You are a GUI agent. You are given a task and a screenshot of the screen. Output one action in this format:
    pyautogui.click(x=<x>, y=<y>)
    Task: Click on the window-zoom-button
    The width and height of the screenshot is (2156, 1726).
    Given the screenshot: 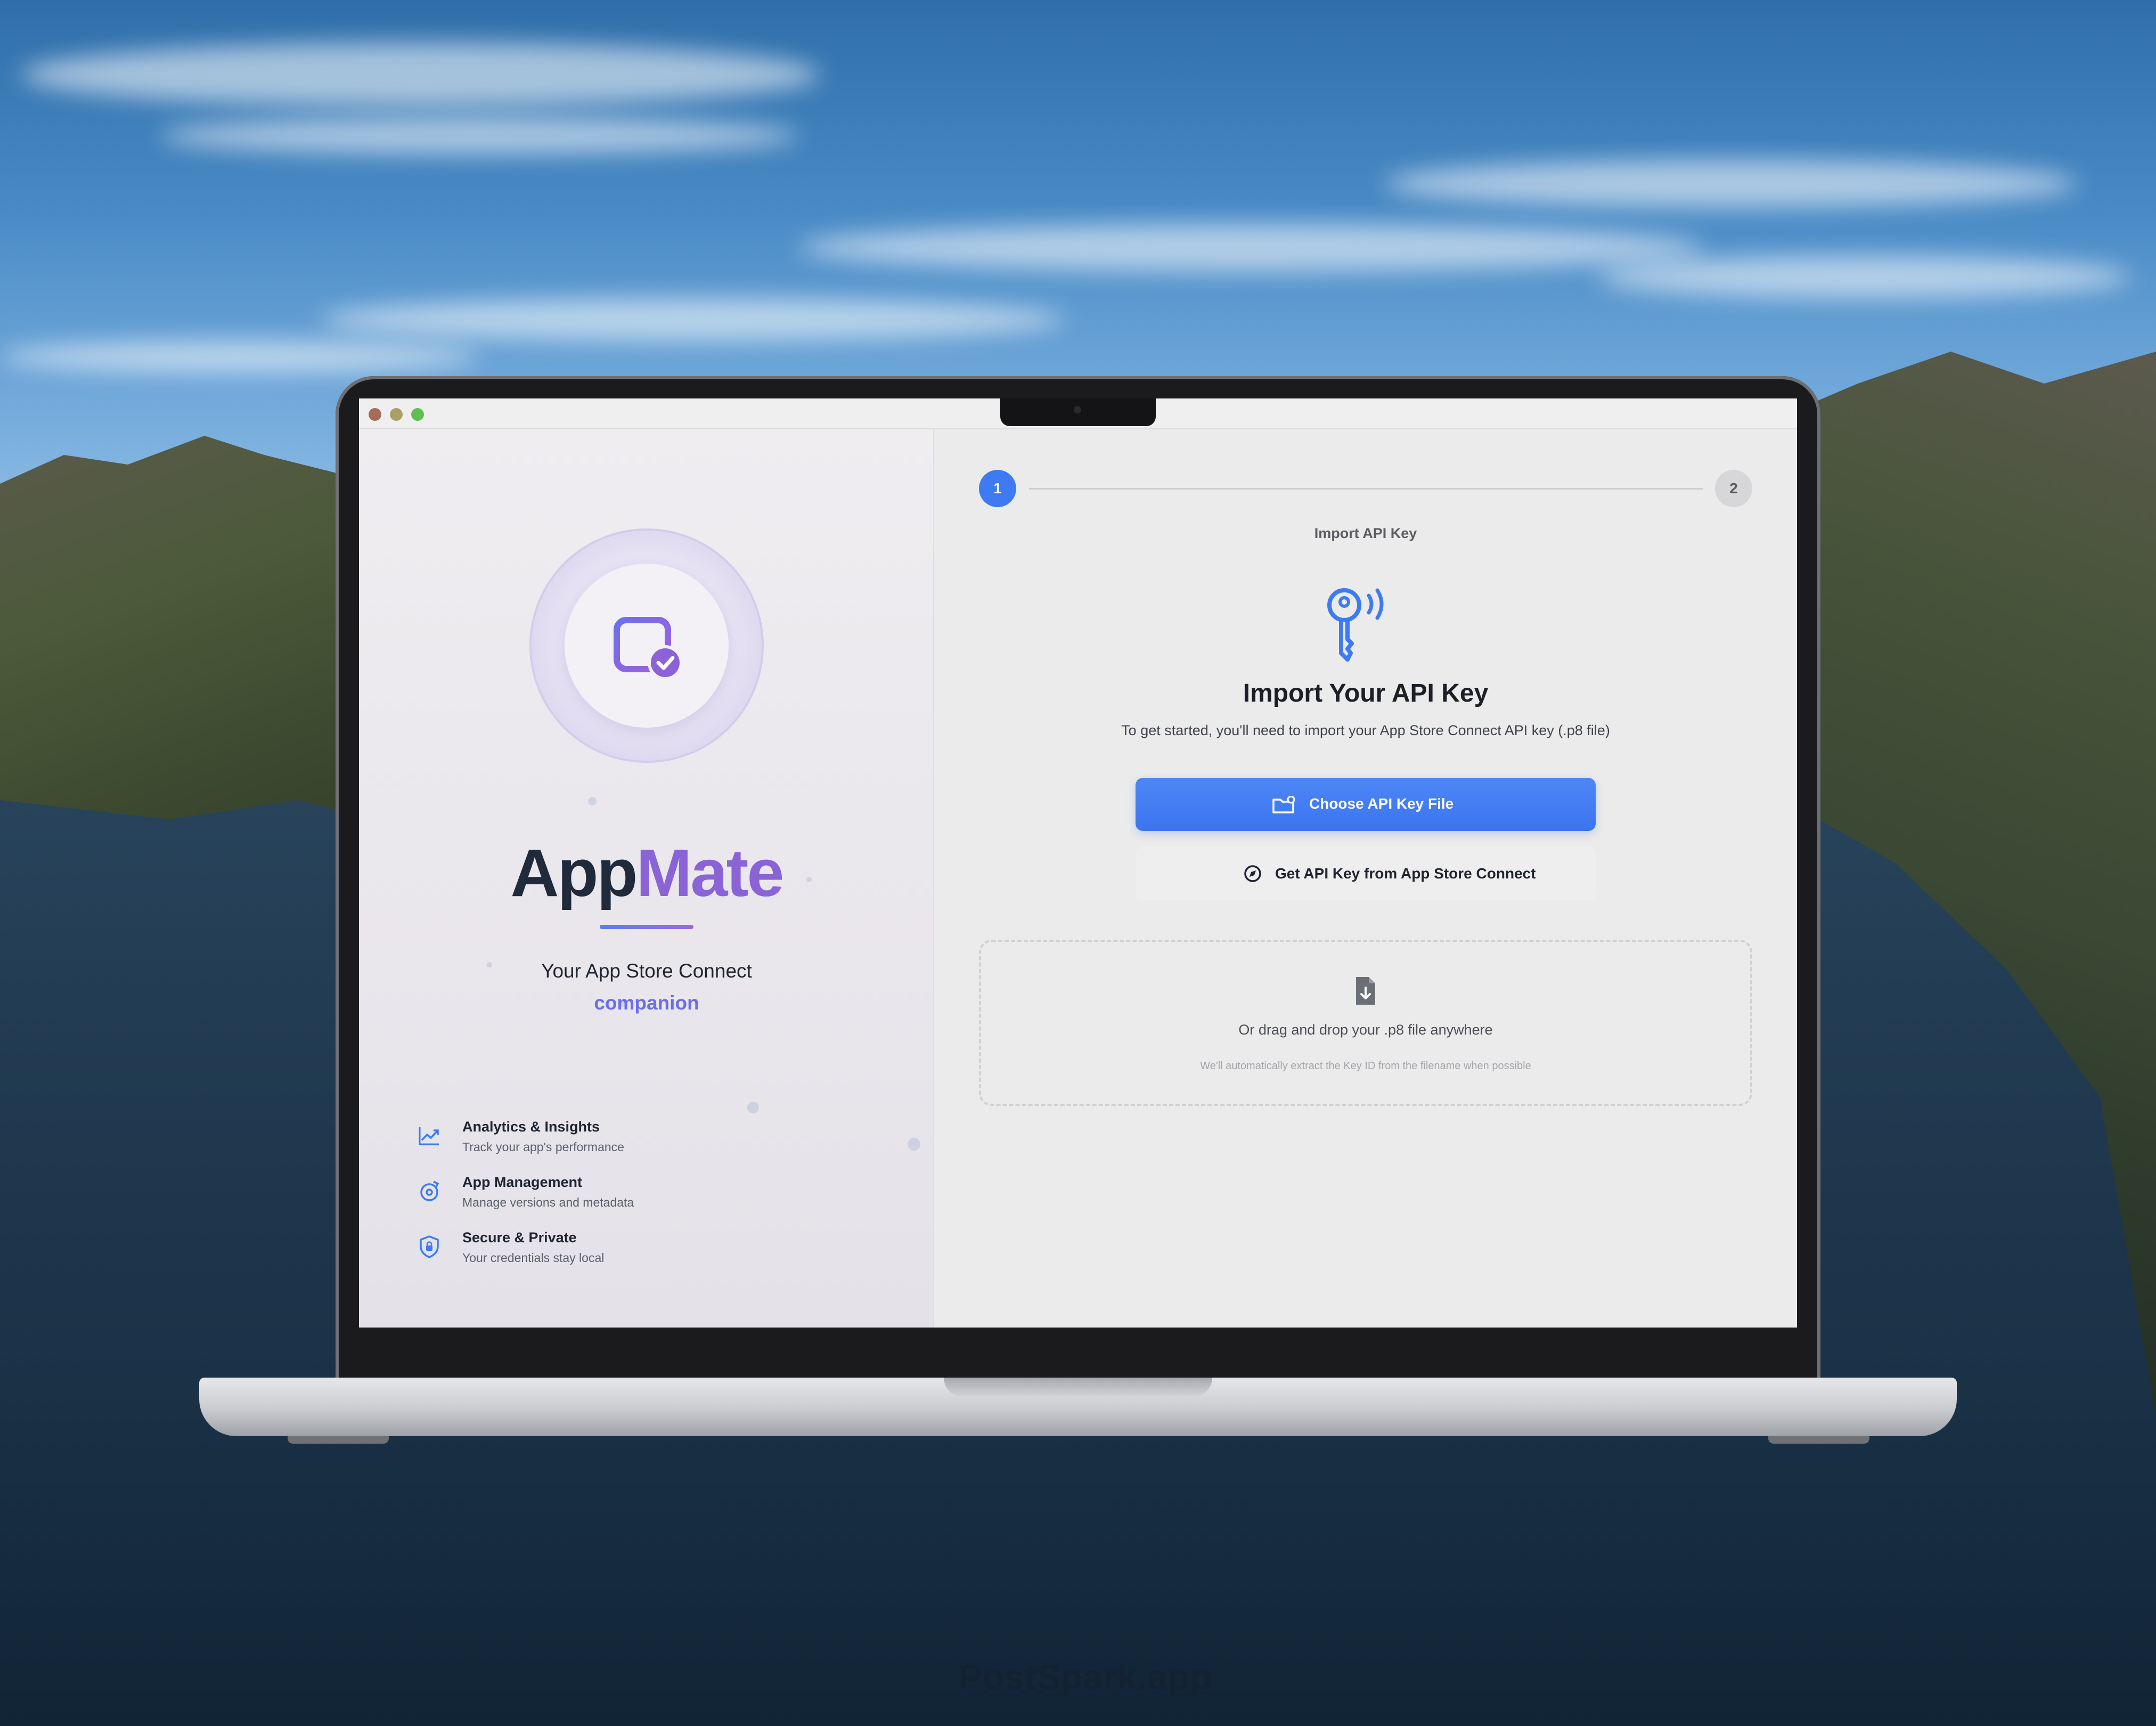 What is the action you would take?
    pyautogui.click(x=418, y=414)
    